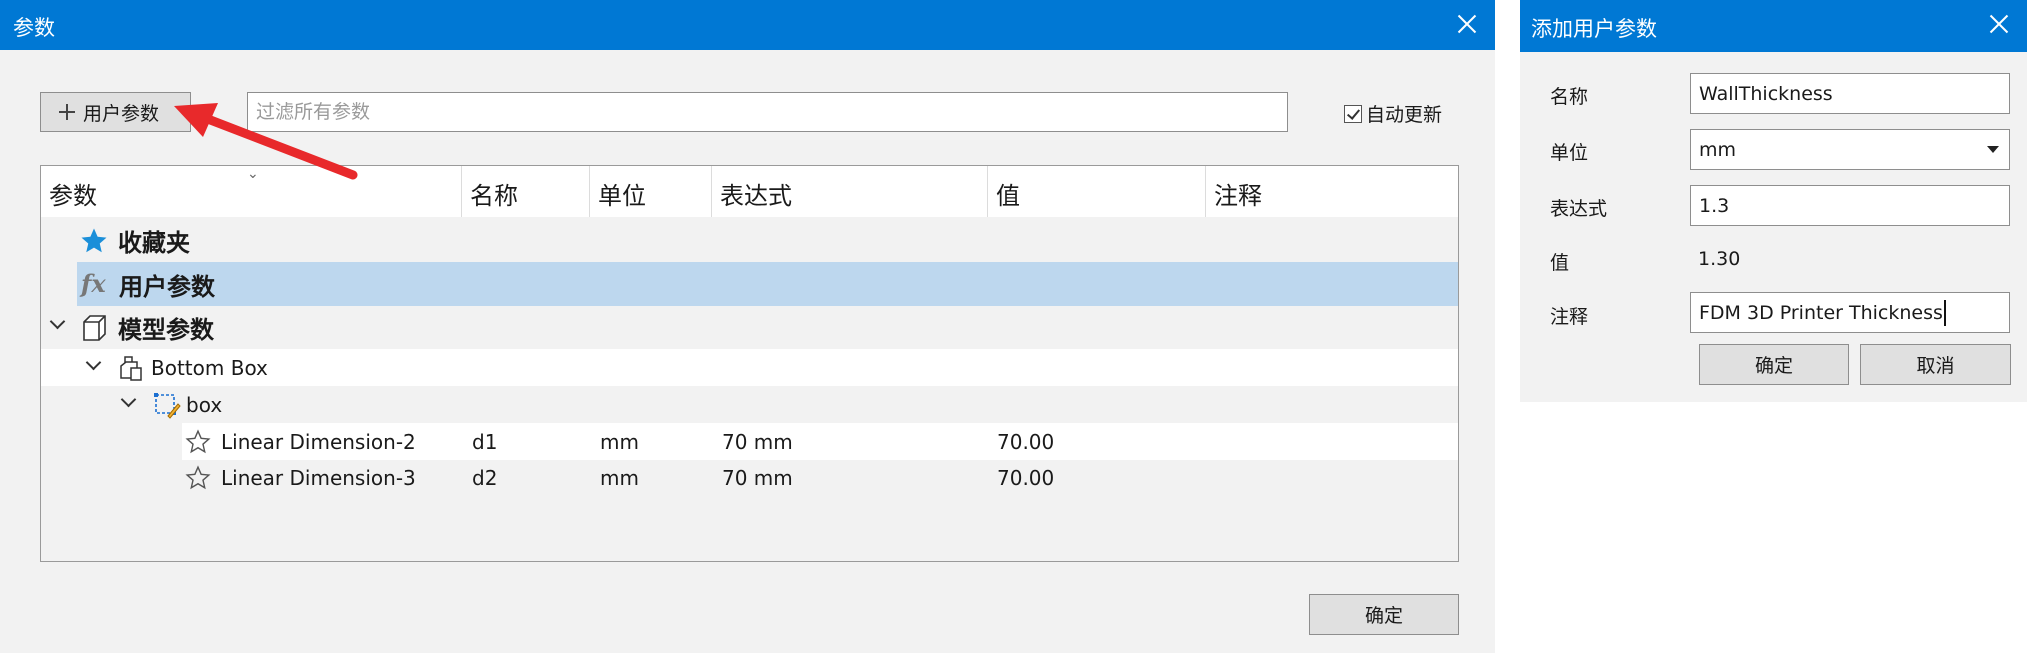 The image size is (2027, 653). What do you see at coordinates (1773, 26) in the screenshot?
I see `dialog-titlebar: 添加用户参数` at bounding box center [1773, 26].